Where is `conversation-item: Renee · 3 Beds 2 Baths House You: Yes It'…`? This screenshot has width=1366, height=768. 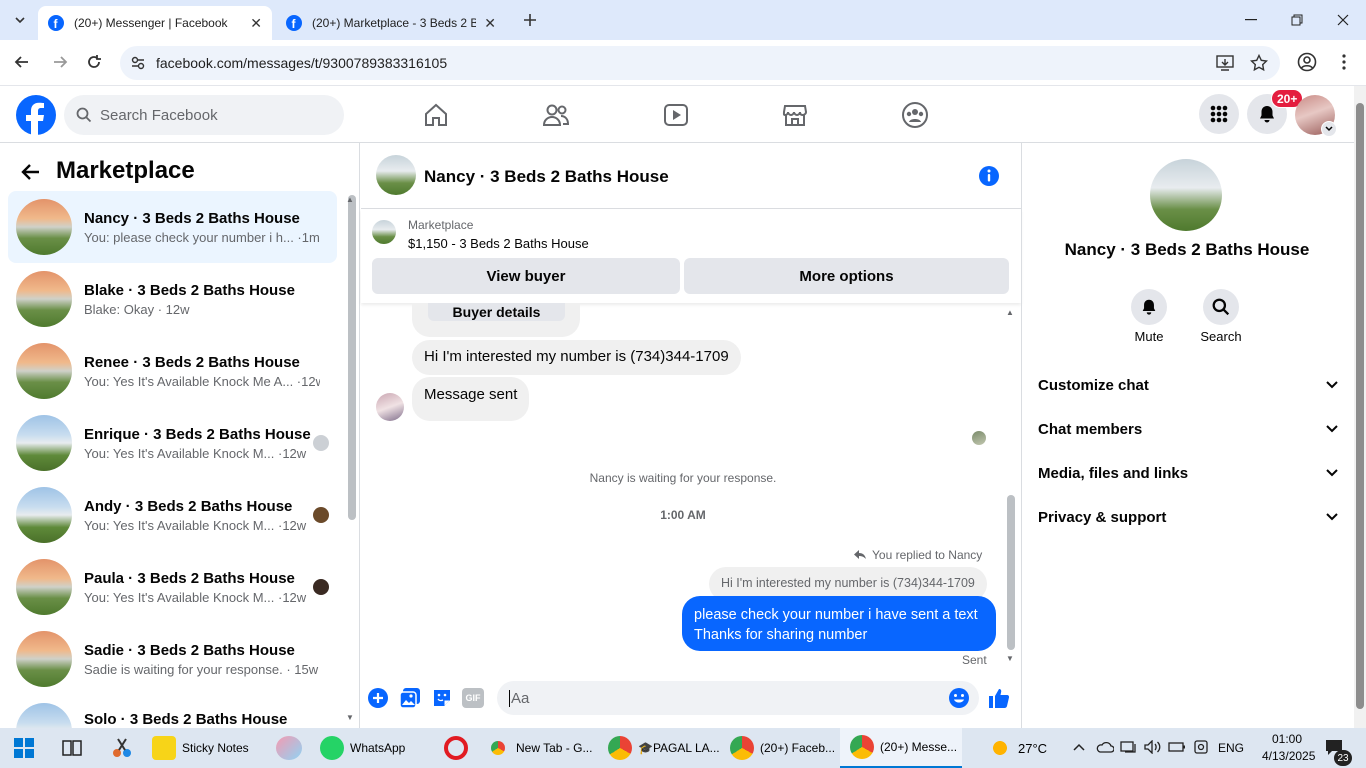
conversation-item: Renee · 3 Beds 2 Baths House You: Yes It'… is located at coordinates (172, 371).